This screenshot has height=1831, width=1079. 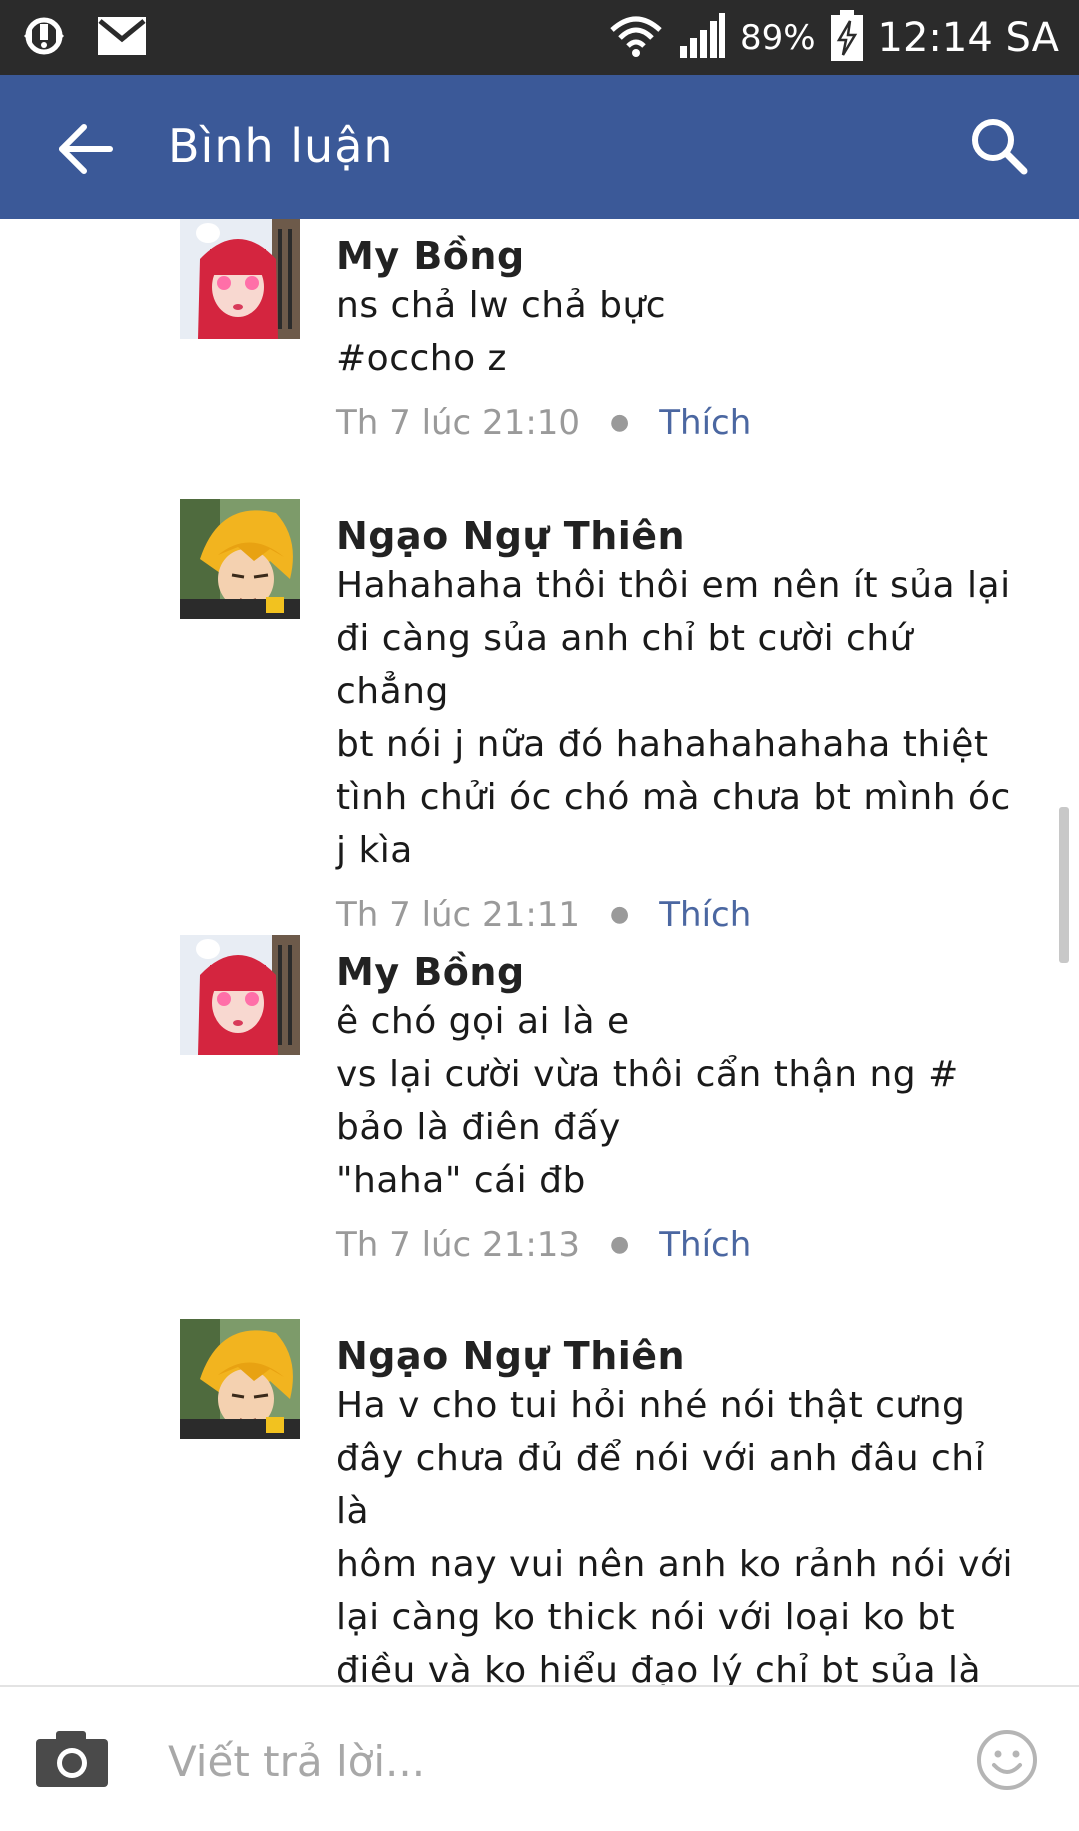 What do you see at coordinates (122, 38) in the screenshot?
I see `mail-icon` at bounding box center [122, 38].